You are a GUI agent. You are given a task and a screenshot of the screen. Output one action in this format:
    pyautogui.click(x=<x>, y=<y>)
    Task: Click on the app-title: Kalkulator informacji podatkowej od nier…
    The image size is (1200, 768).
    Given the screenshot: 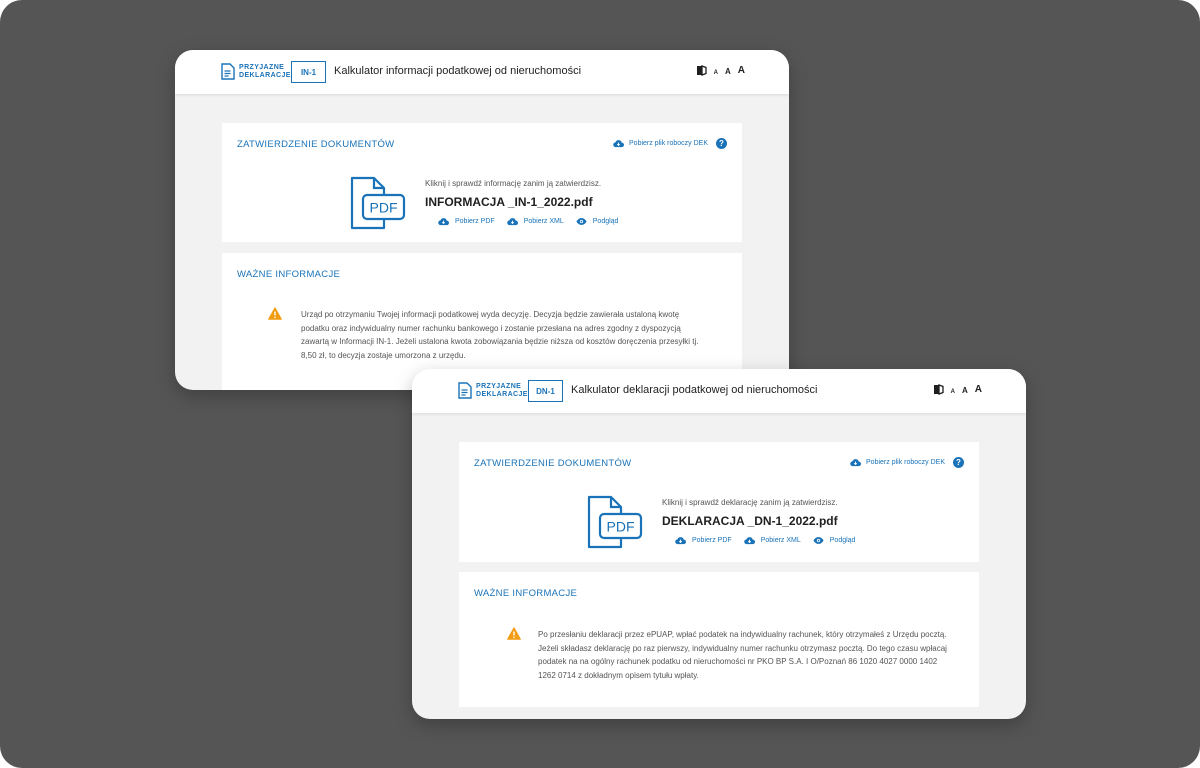 What is the action you would take?
    pyautogui.click(x=458, y=71)
    